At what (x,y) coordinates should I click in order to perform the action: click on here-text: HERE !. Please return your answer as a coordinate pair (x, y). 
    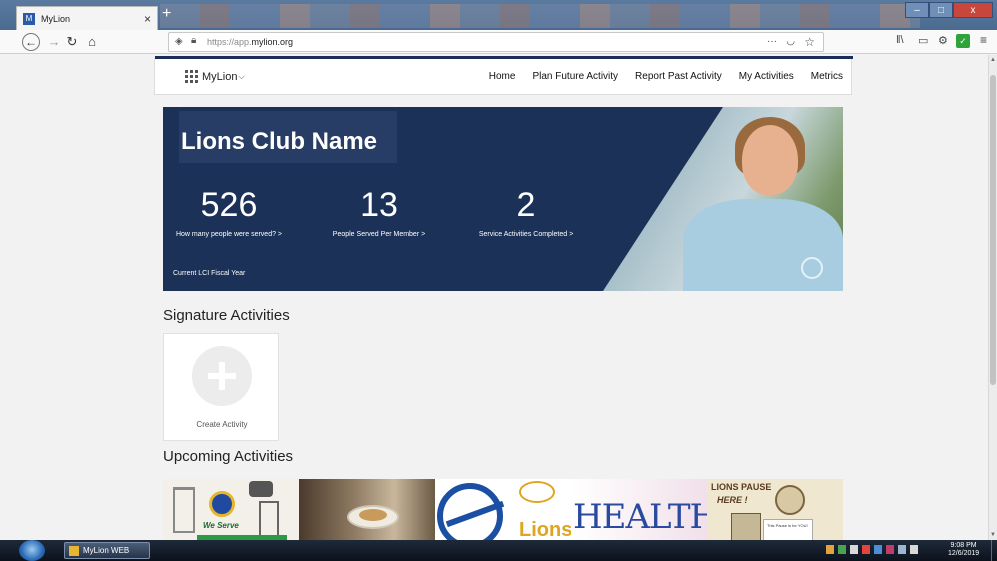
    Looking at the image, I should click on (732, 500).